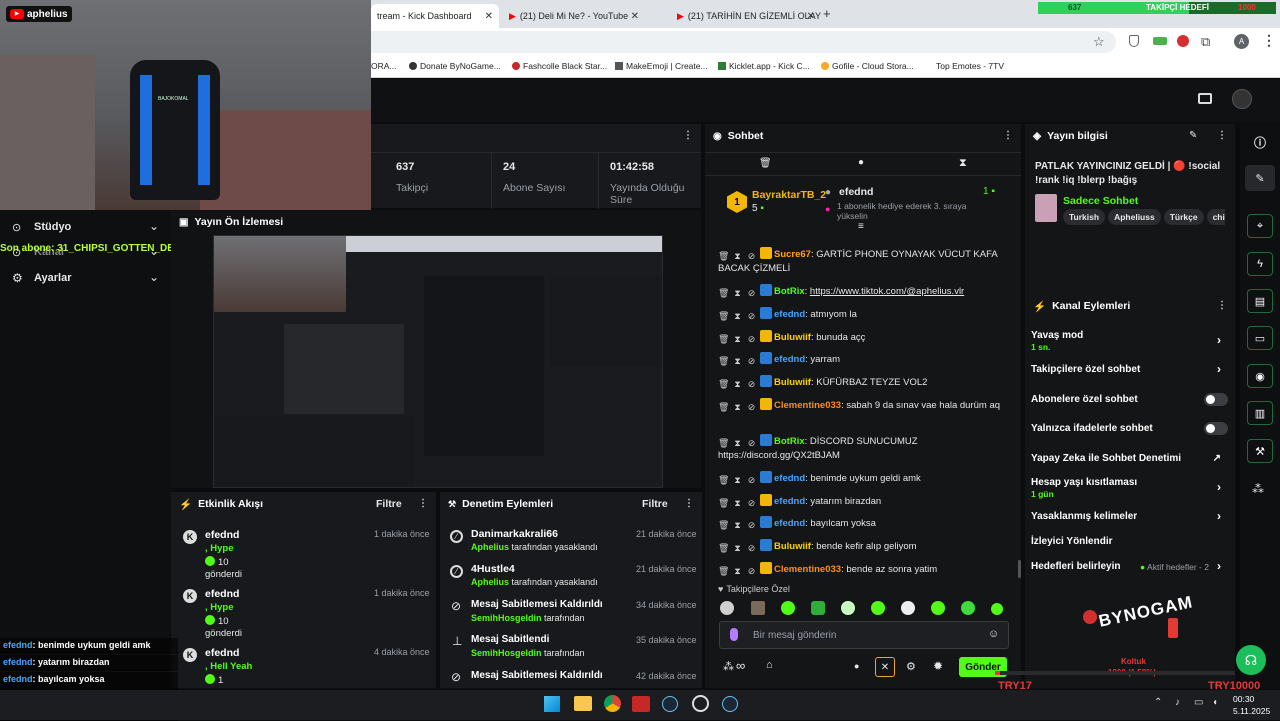 Image resolution: width=1280 pixels, height=721 pixels. I want to click on chrome-icon, so click(612, 703).